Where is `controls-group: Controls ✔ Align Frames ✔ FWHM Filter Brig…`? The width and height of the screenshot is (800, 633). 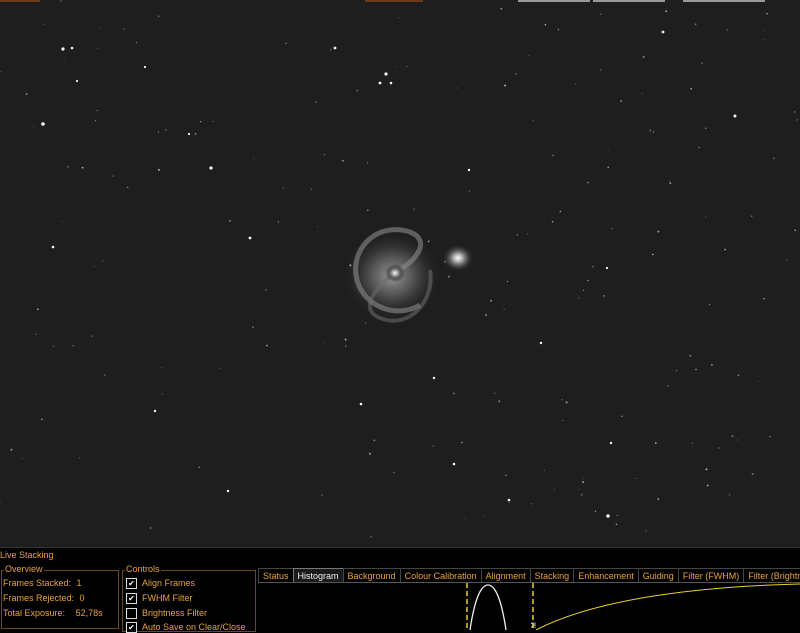
controls-group: Controls ✔ Align Frames ✔ FWHM Filter Brig… is located at coordinates (189, 598).